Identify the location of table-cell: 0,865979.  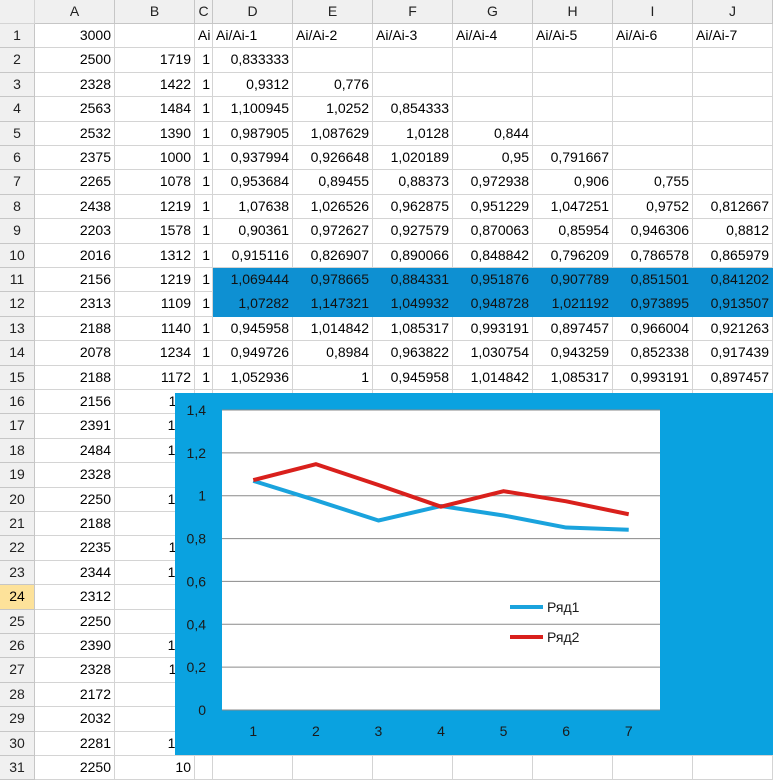
(733, 256).